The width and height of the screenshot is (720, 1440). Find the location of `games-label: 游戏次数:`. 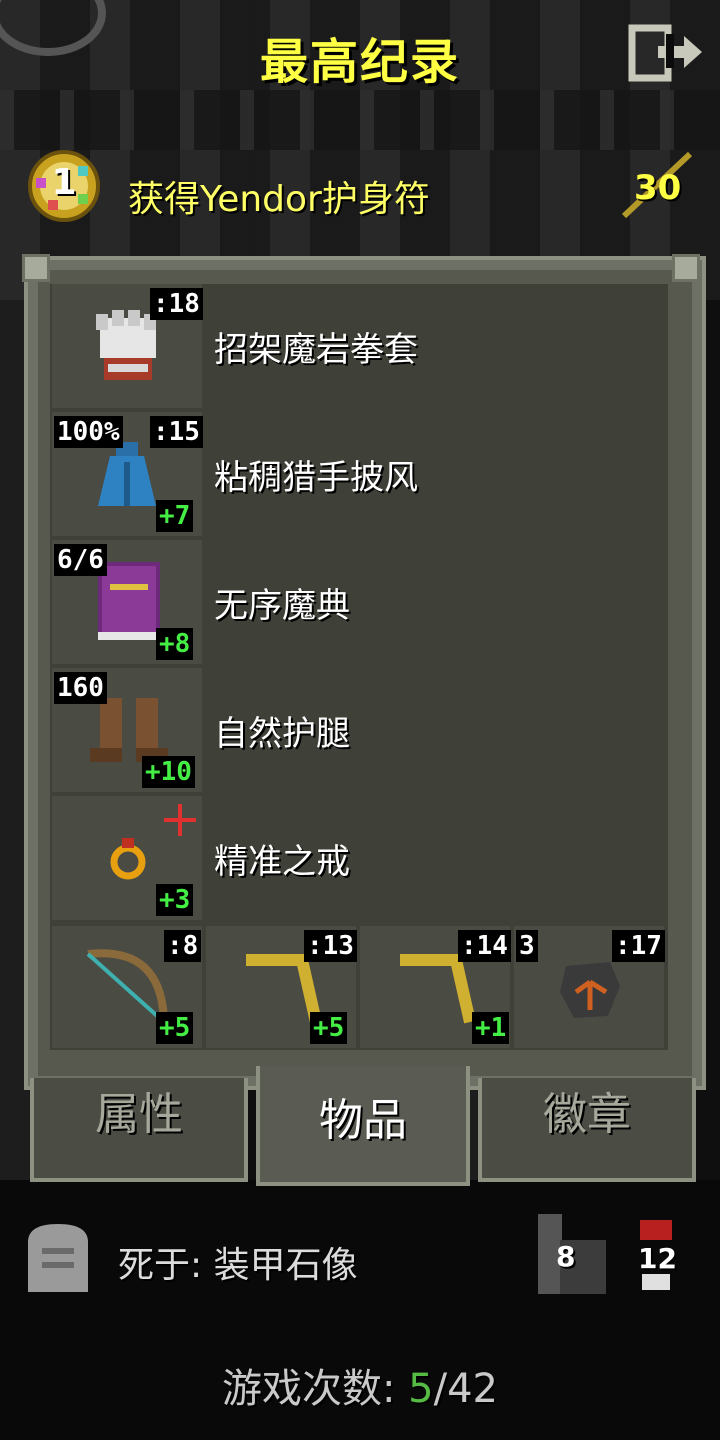

games-label: 游戏次数: is located at coordinates (315, 1389).